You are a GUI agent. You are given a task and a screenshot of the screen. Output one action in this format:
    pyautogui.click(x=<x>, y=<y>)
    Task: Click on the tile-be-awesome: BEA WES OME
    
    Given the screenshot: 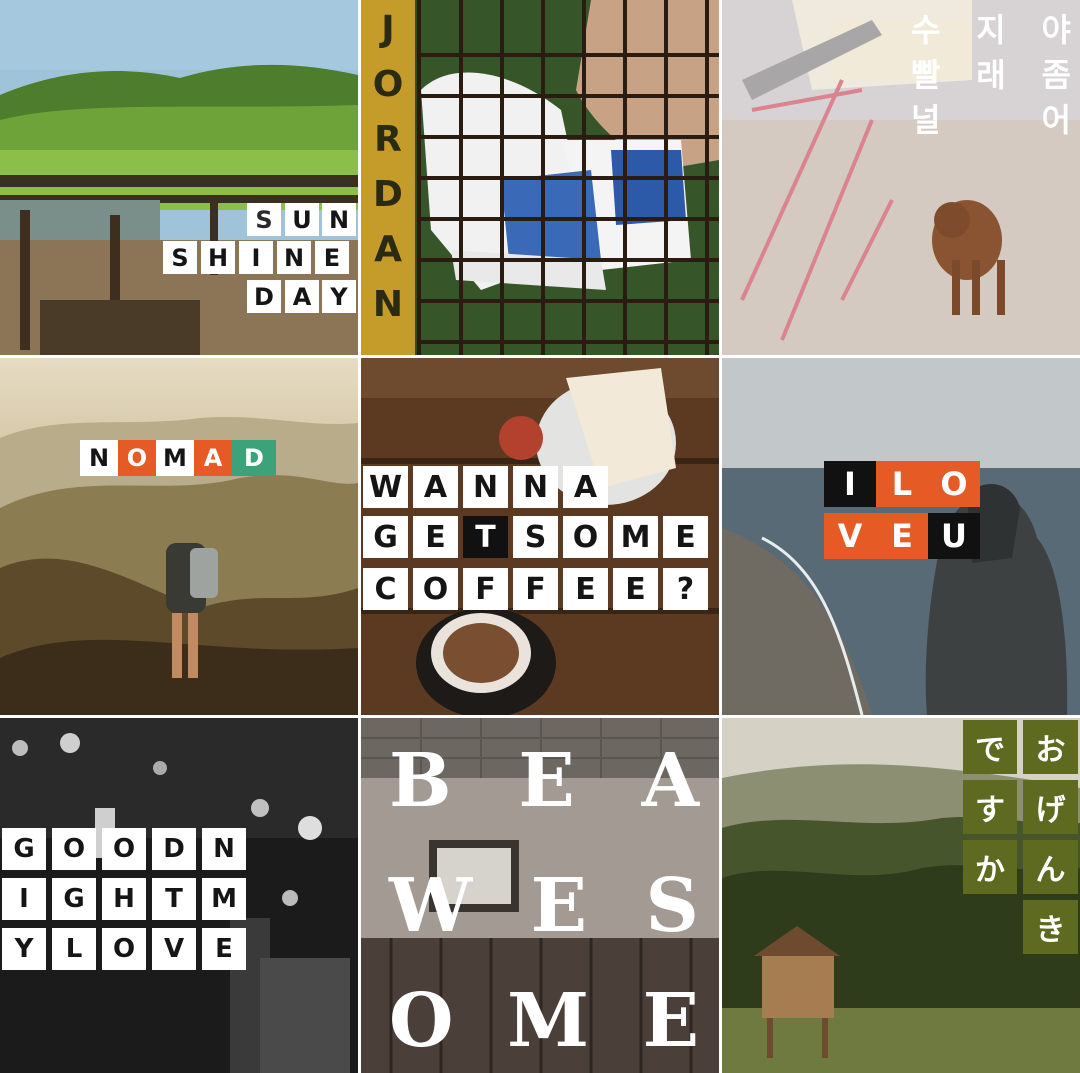 What is the action you would take?
    pyautogui.click(x=540, y=895)
    